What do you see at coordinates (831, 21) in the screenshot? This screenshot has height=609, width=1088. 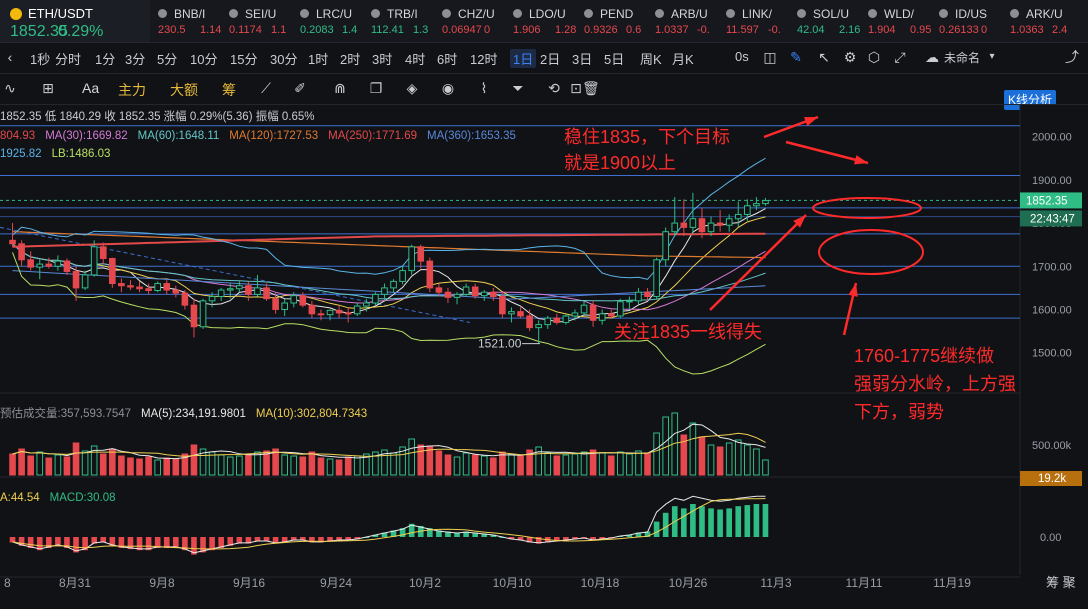 I see `ticker-item: SOL/U 42.04 2.16` at bounding box center [831, 21].